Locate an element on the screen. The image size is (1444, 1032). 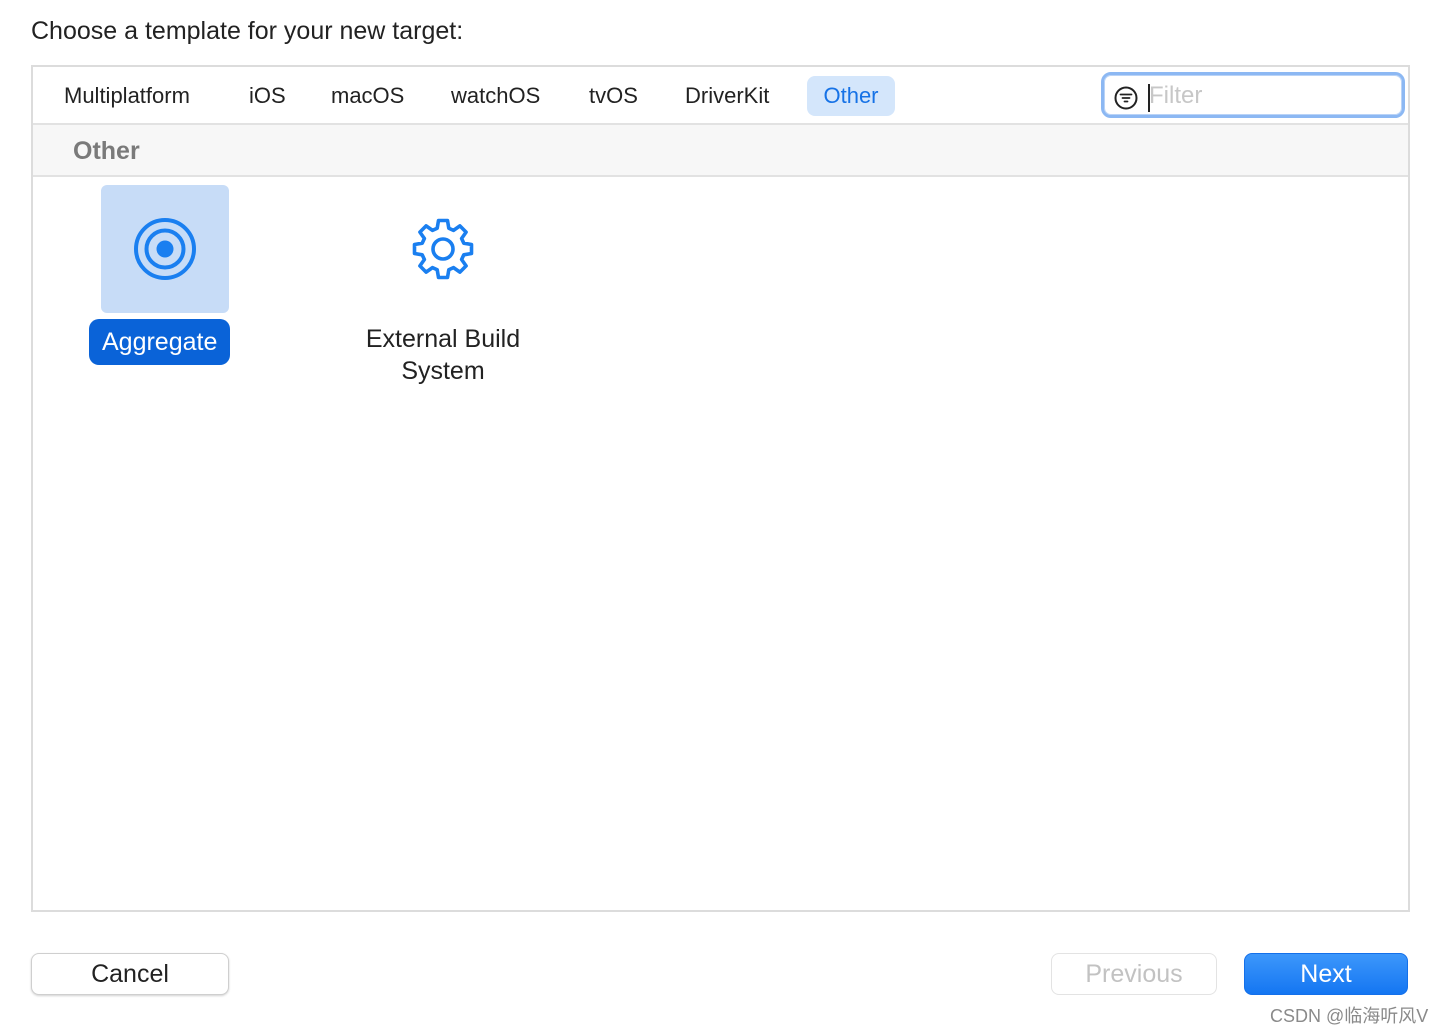
tab-multiplatform: Multiplatform is located at coordinates (127, 96).